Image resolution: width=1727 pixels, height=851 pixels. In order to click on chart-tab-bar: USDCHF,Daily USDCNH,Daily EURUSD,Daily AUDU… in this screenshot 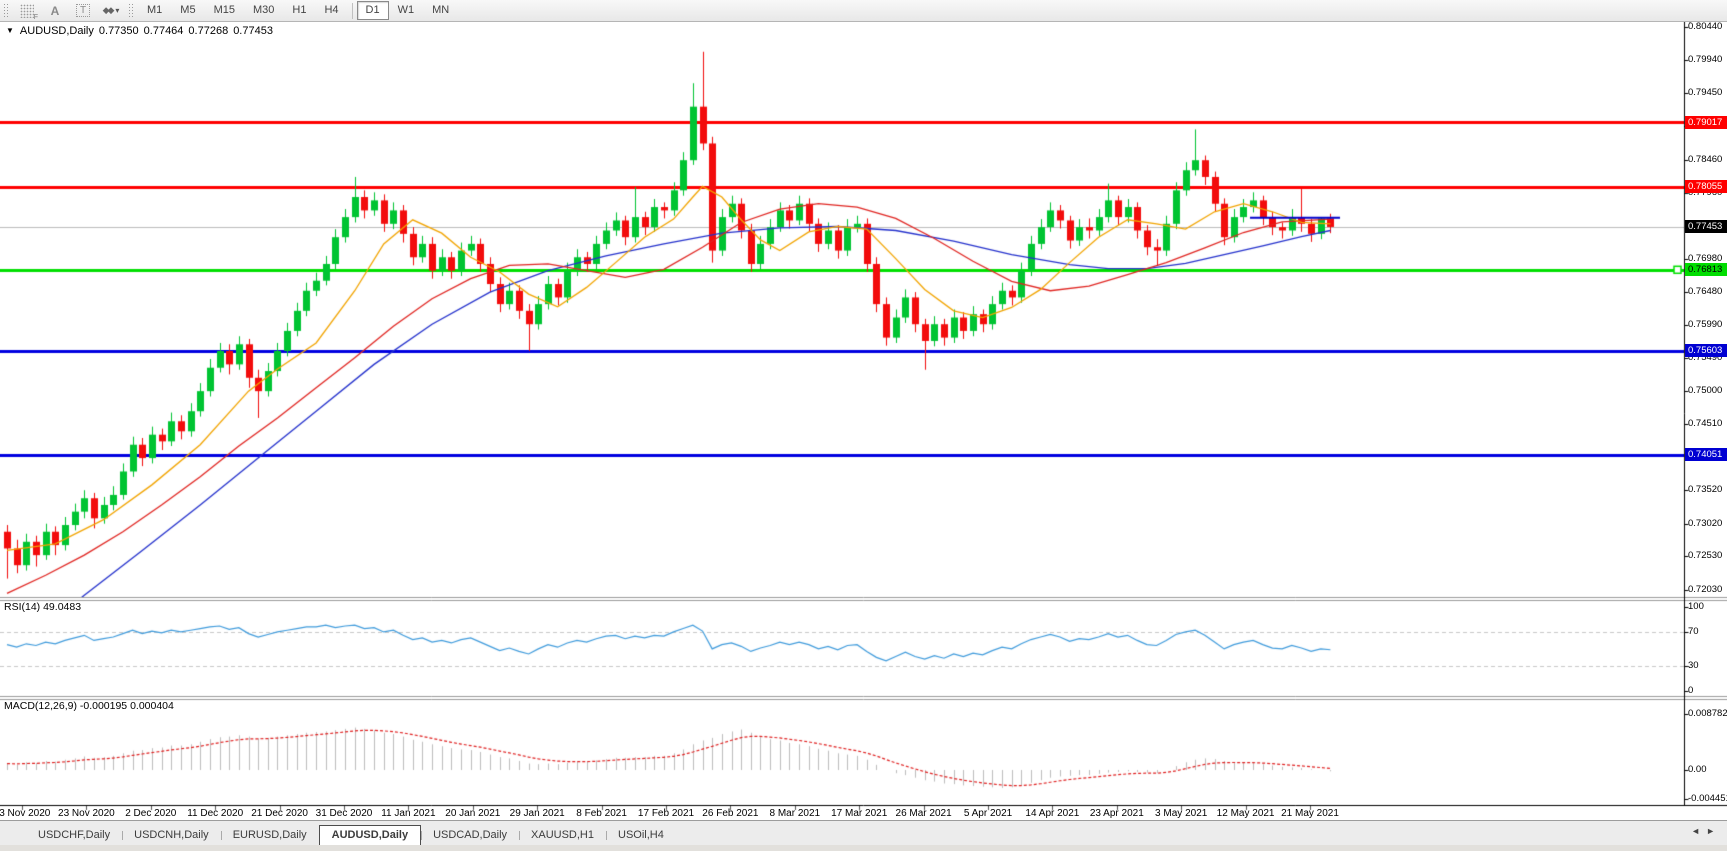, I will do `click(863, 832)`.